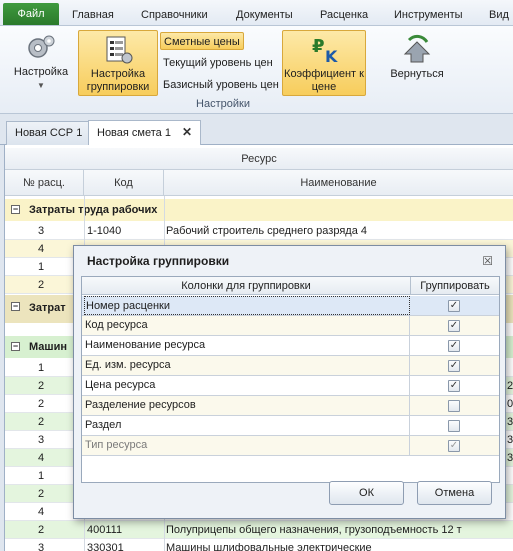 The image size is (513, 551). Describe the element at coordinates (93, 210) in the screenshot. I see `group-label: Затраты труда рабочих` at that location.